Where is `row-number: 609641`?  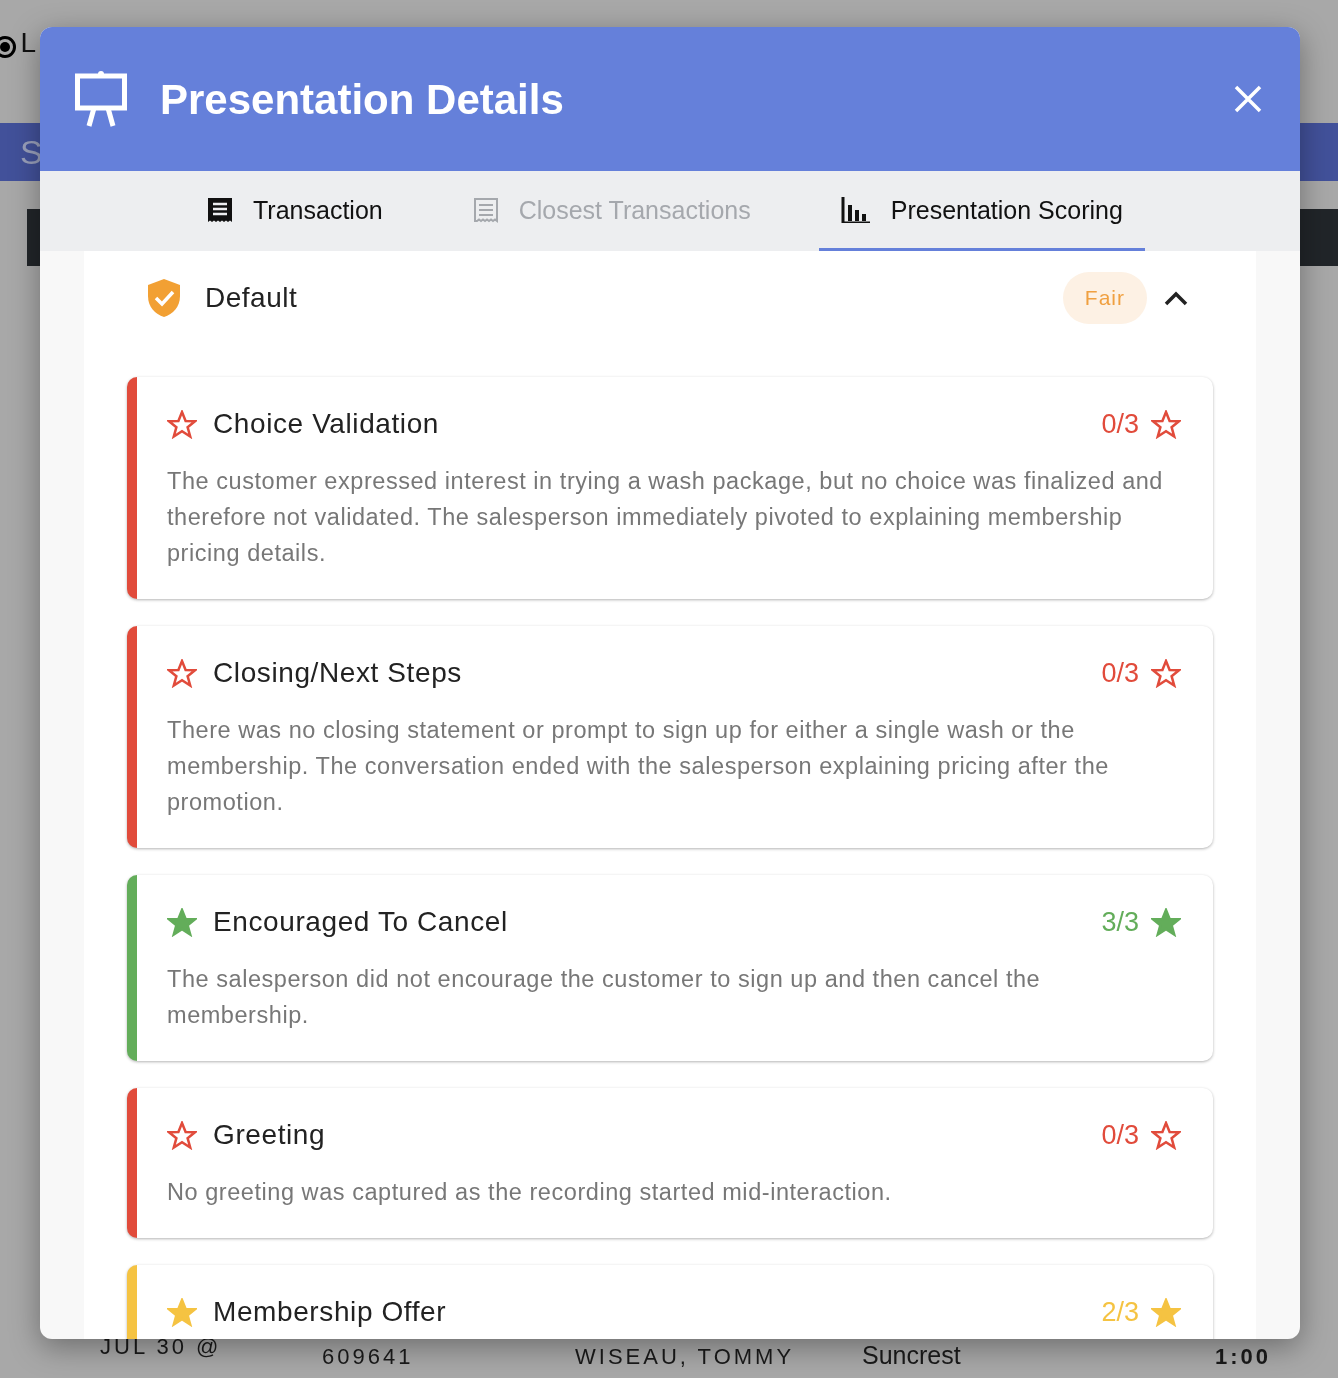
row-number: 609641 is located at coordinates (368, 1357).